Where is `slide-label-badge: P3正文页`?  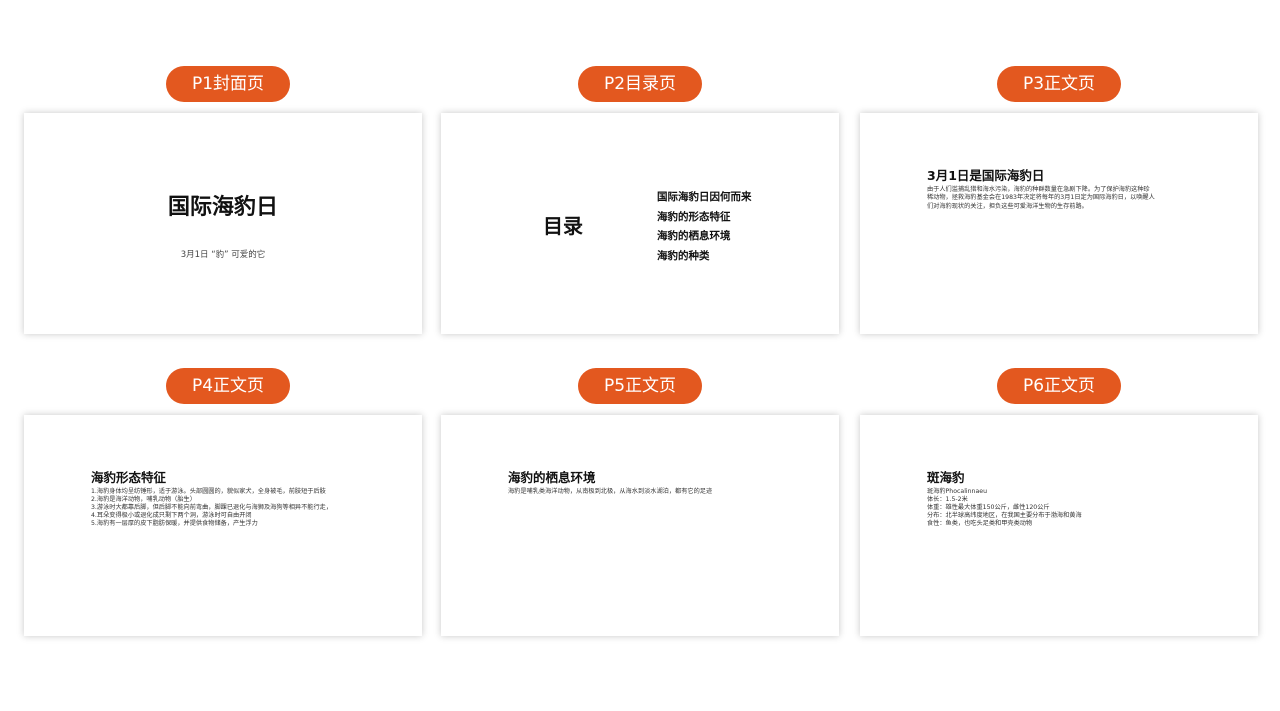
slide-label-badge: P3正文页 is located at coordinates (1059, 84).